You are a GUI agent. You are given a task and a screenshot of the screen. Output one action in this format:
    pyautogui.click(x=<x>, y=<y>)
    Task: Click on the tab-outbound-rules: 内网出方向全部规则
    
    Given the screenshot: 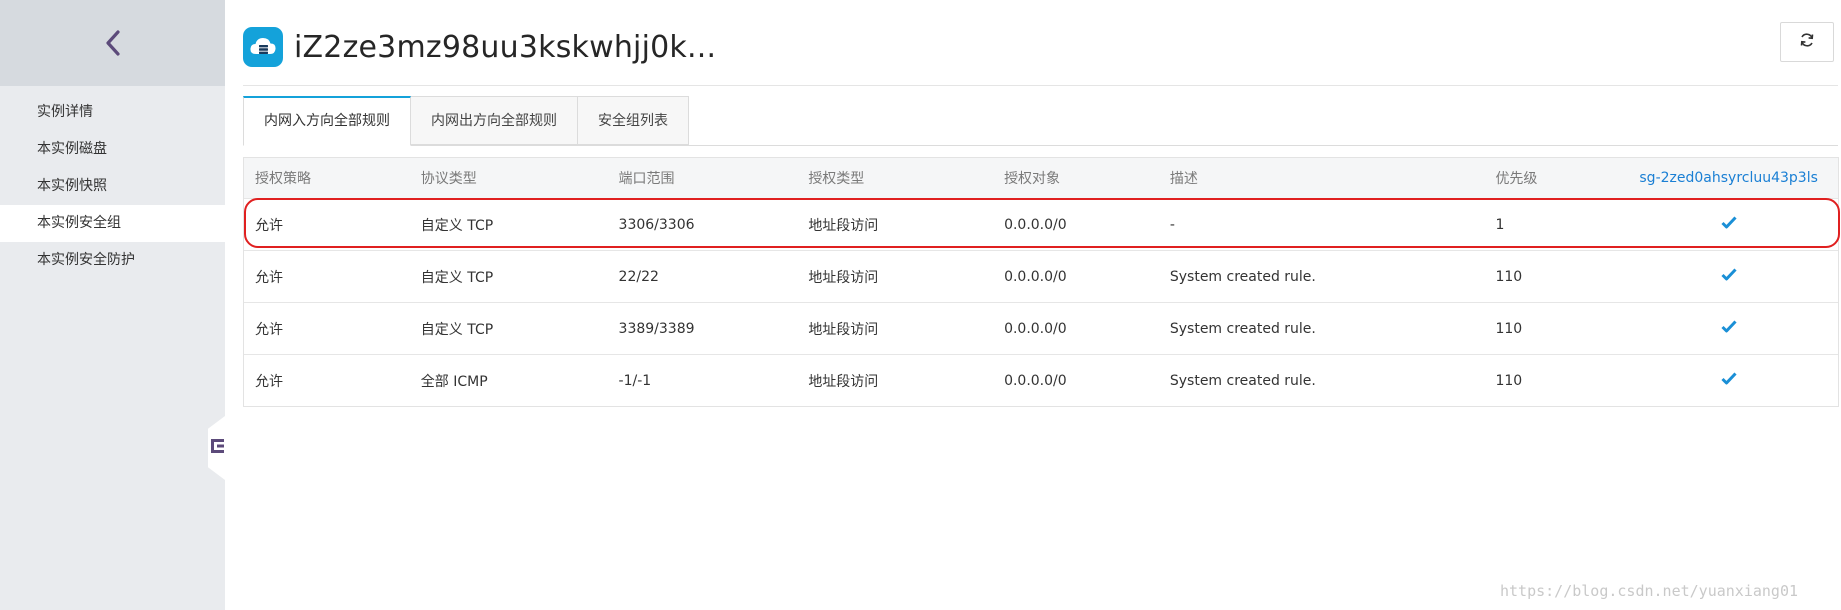 What is the action you would take?
    pyautogui.click(x=494, y=120)
    